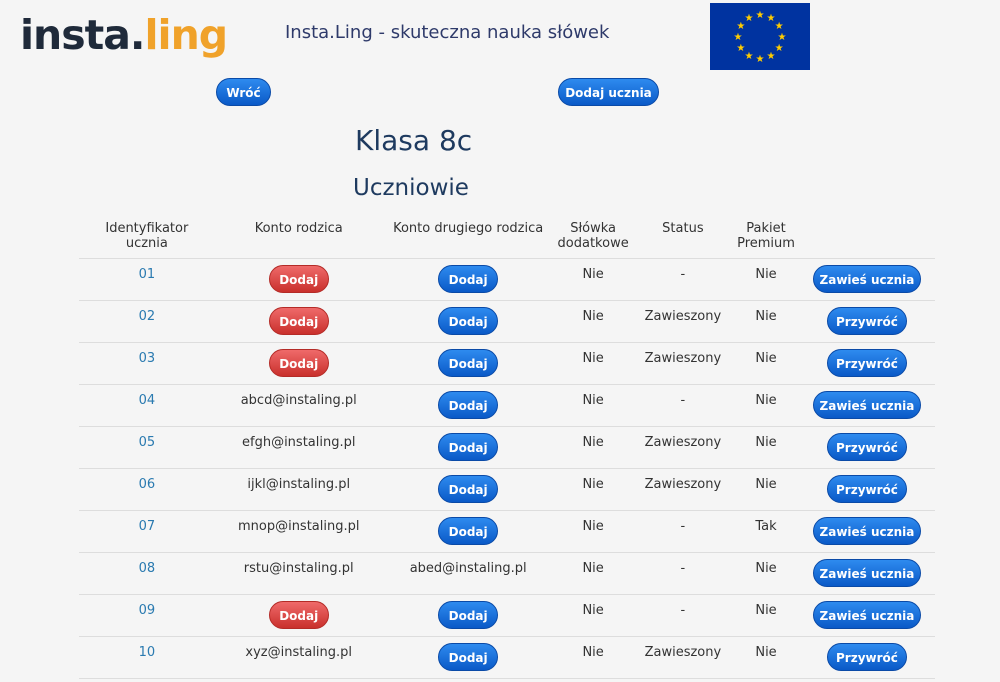 Image resolution: width=1000 pixels, height=682 pixels. I want to click on student-id-cell: 02, so click(147, 321).